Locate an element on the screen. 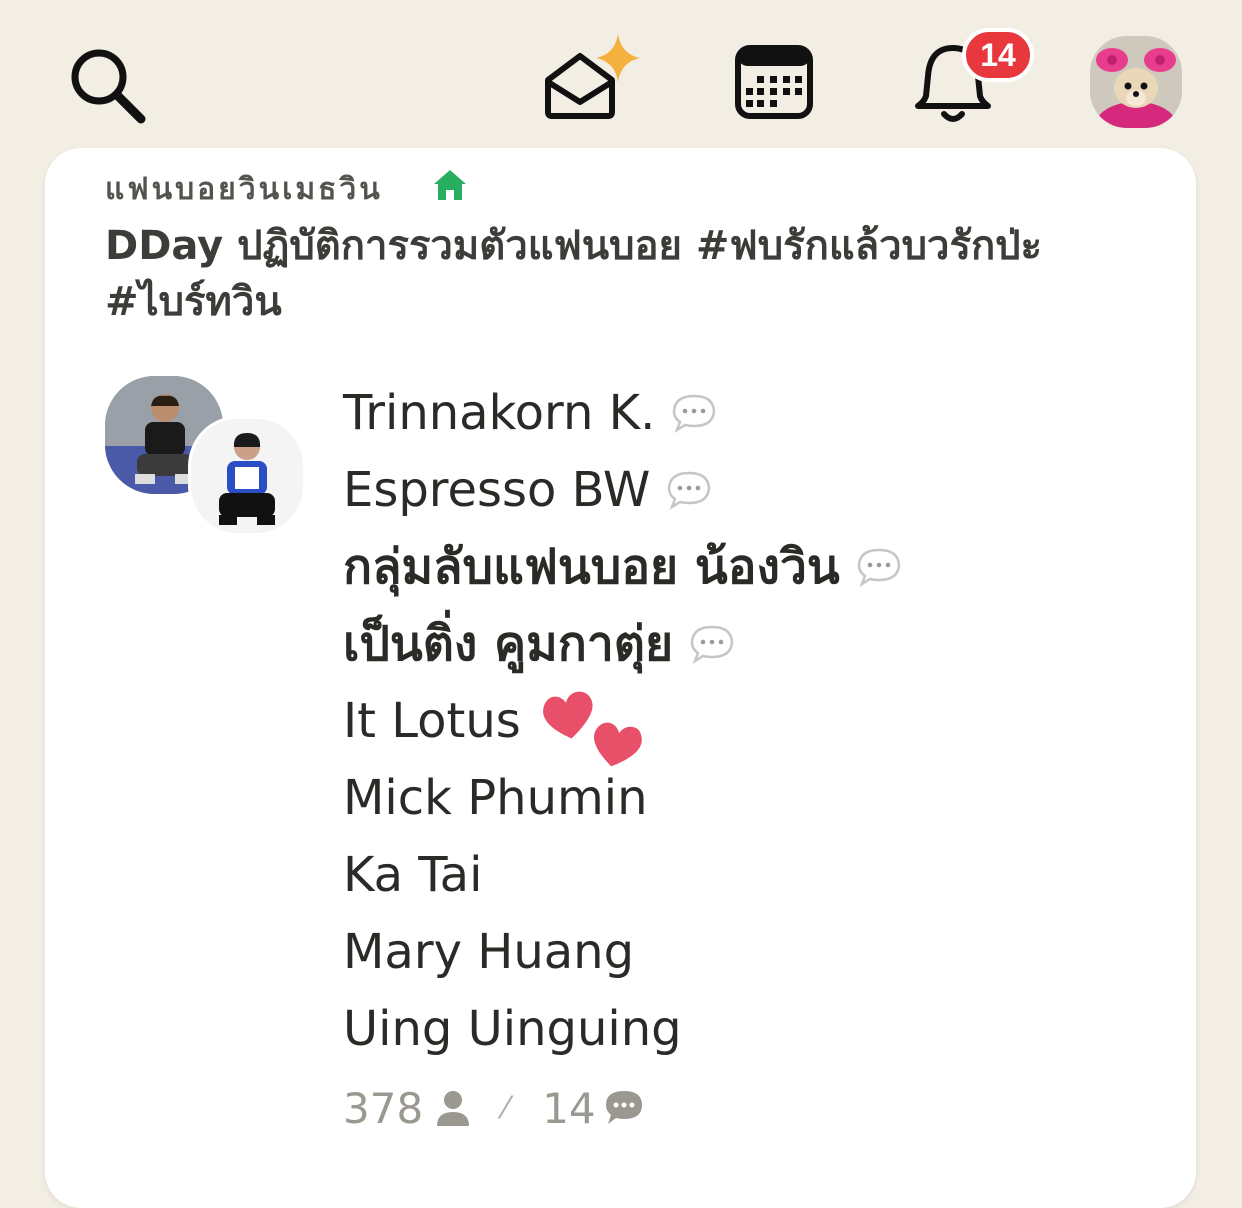 Image resolution: width=1242 pixels, height=1208 pixels. list-item: Mick Phumin is located at coordinates (622, 797).